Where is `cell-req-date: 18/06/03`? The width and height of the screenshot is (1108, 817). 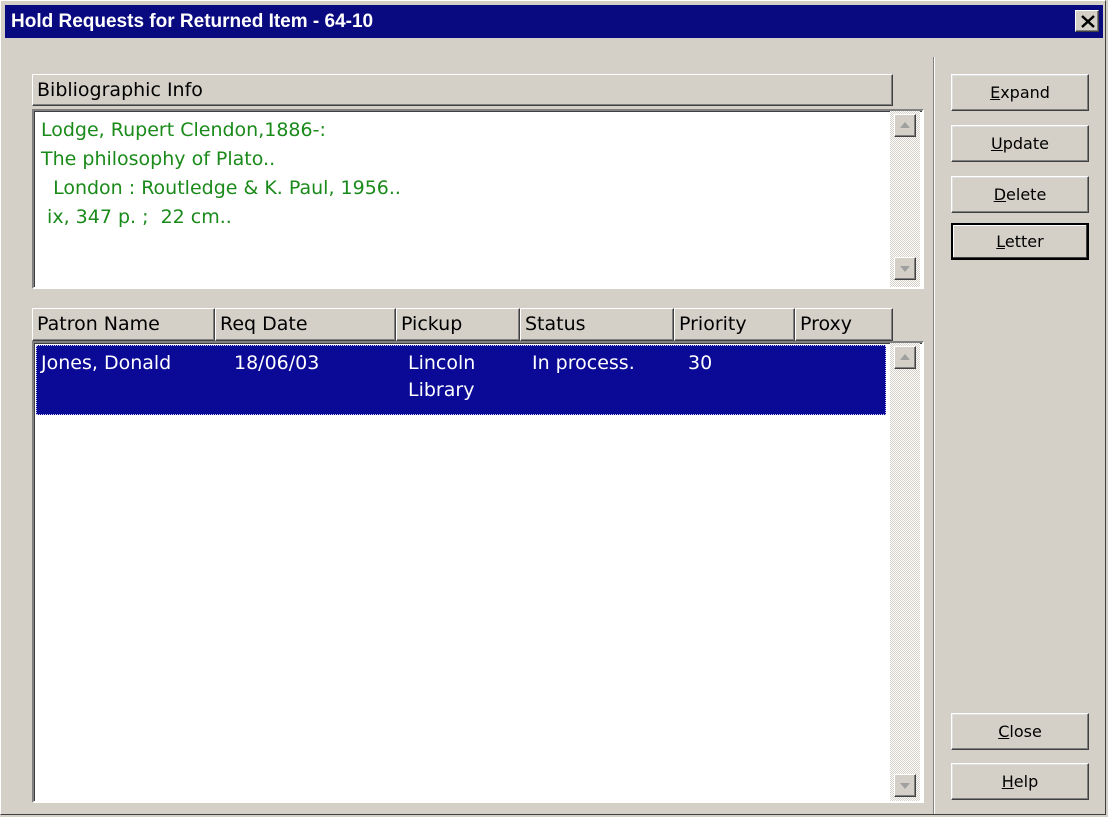
cell-req-date: 18/06/03 is located at coordinates (277, 363).